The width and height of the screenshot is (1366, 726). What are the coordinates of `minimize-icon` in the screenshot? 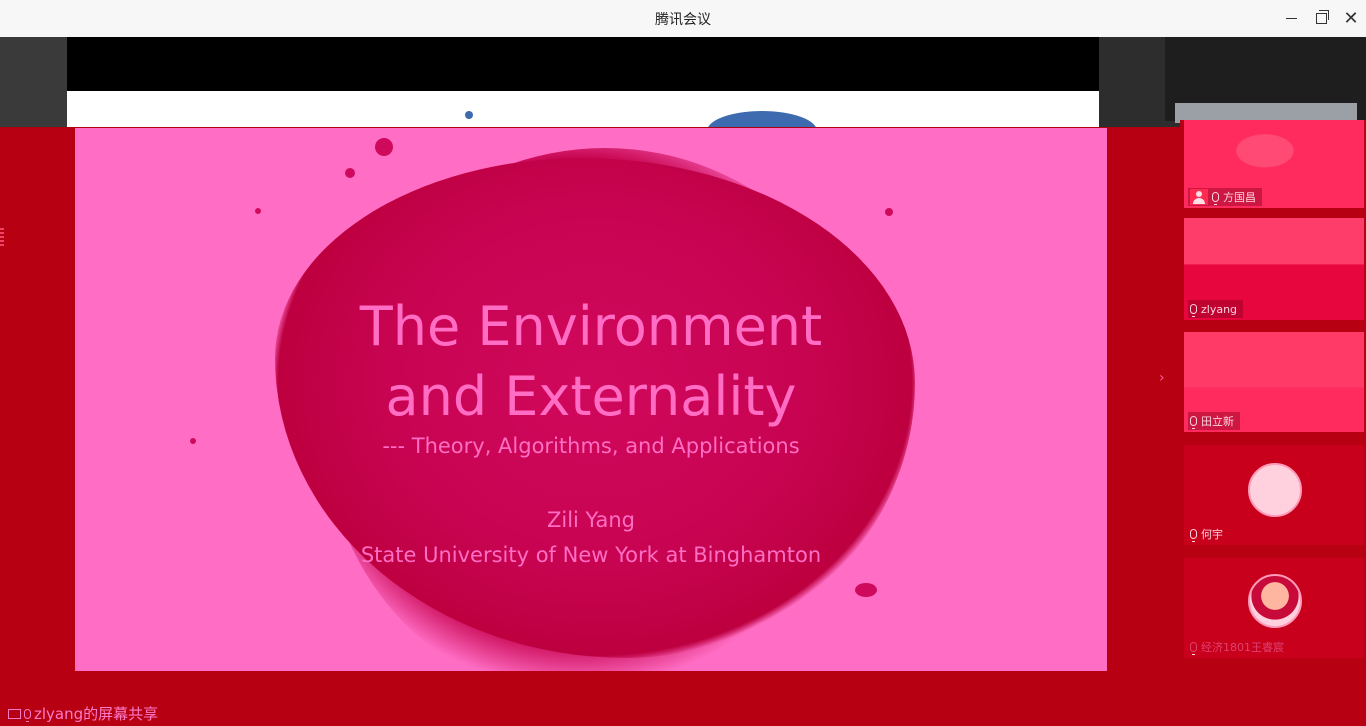 It's located at (1291, 18).